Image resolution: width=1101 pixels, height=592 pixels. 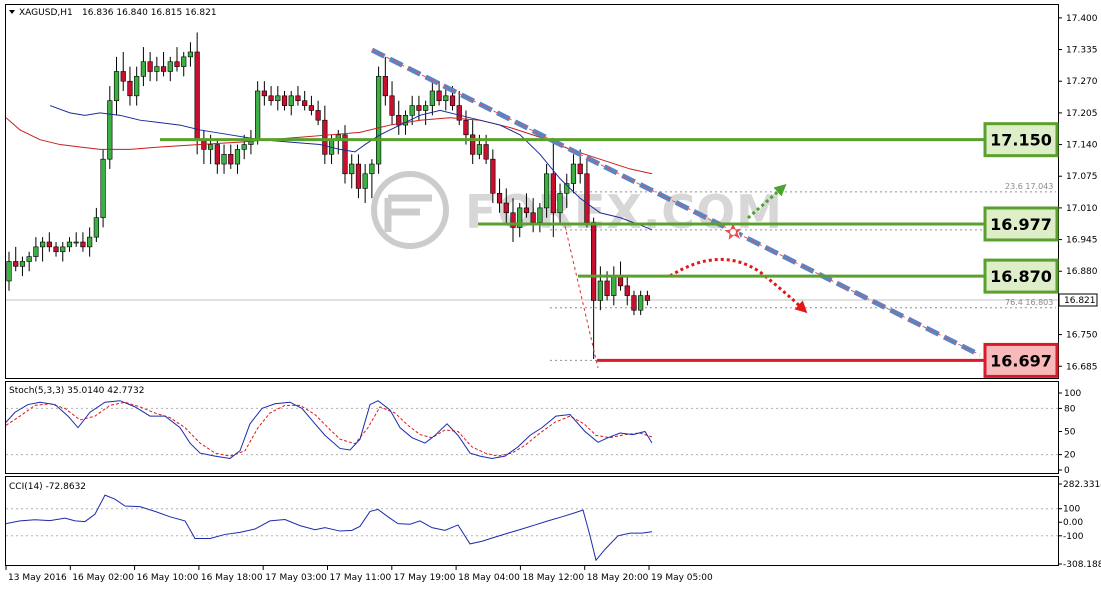 I want to click on x-tick-label: 16 May 02:00, so click(x=103, y=578).